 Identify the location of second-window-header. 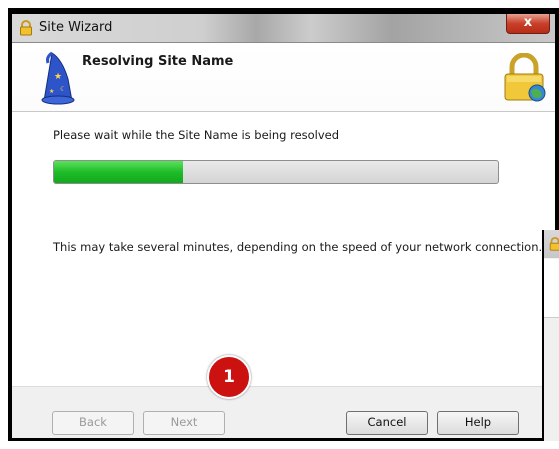
(551, 288).